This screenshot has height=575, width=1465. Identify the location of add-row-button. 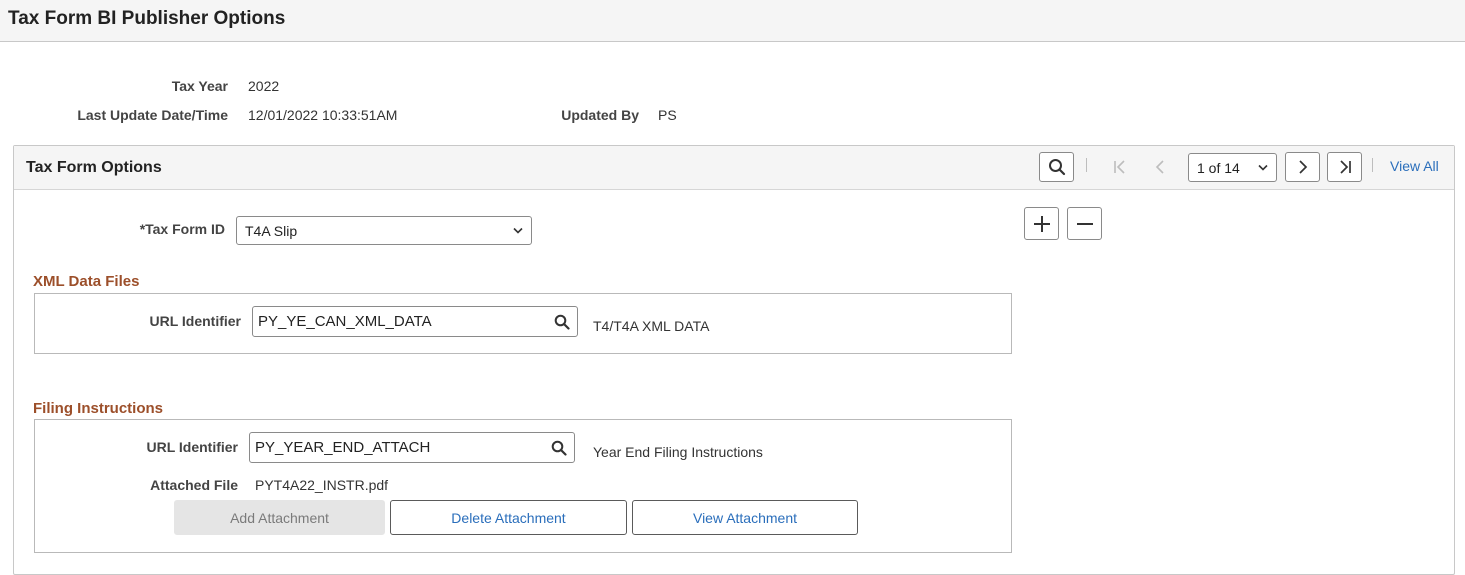
(1041, 223).